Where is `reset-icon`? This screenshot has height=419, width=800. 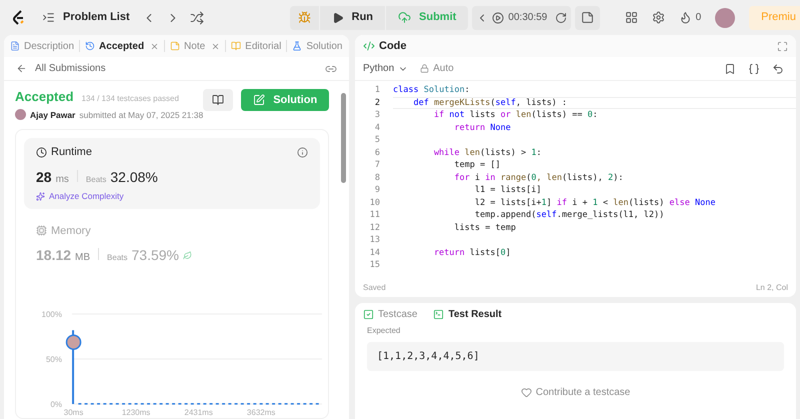
reset-icon is located at coordinates (561, 18).